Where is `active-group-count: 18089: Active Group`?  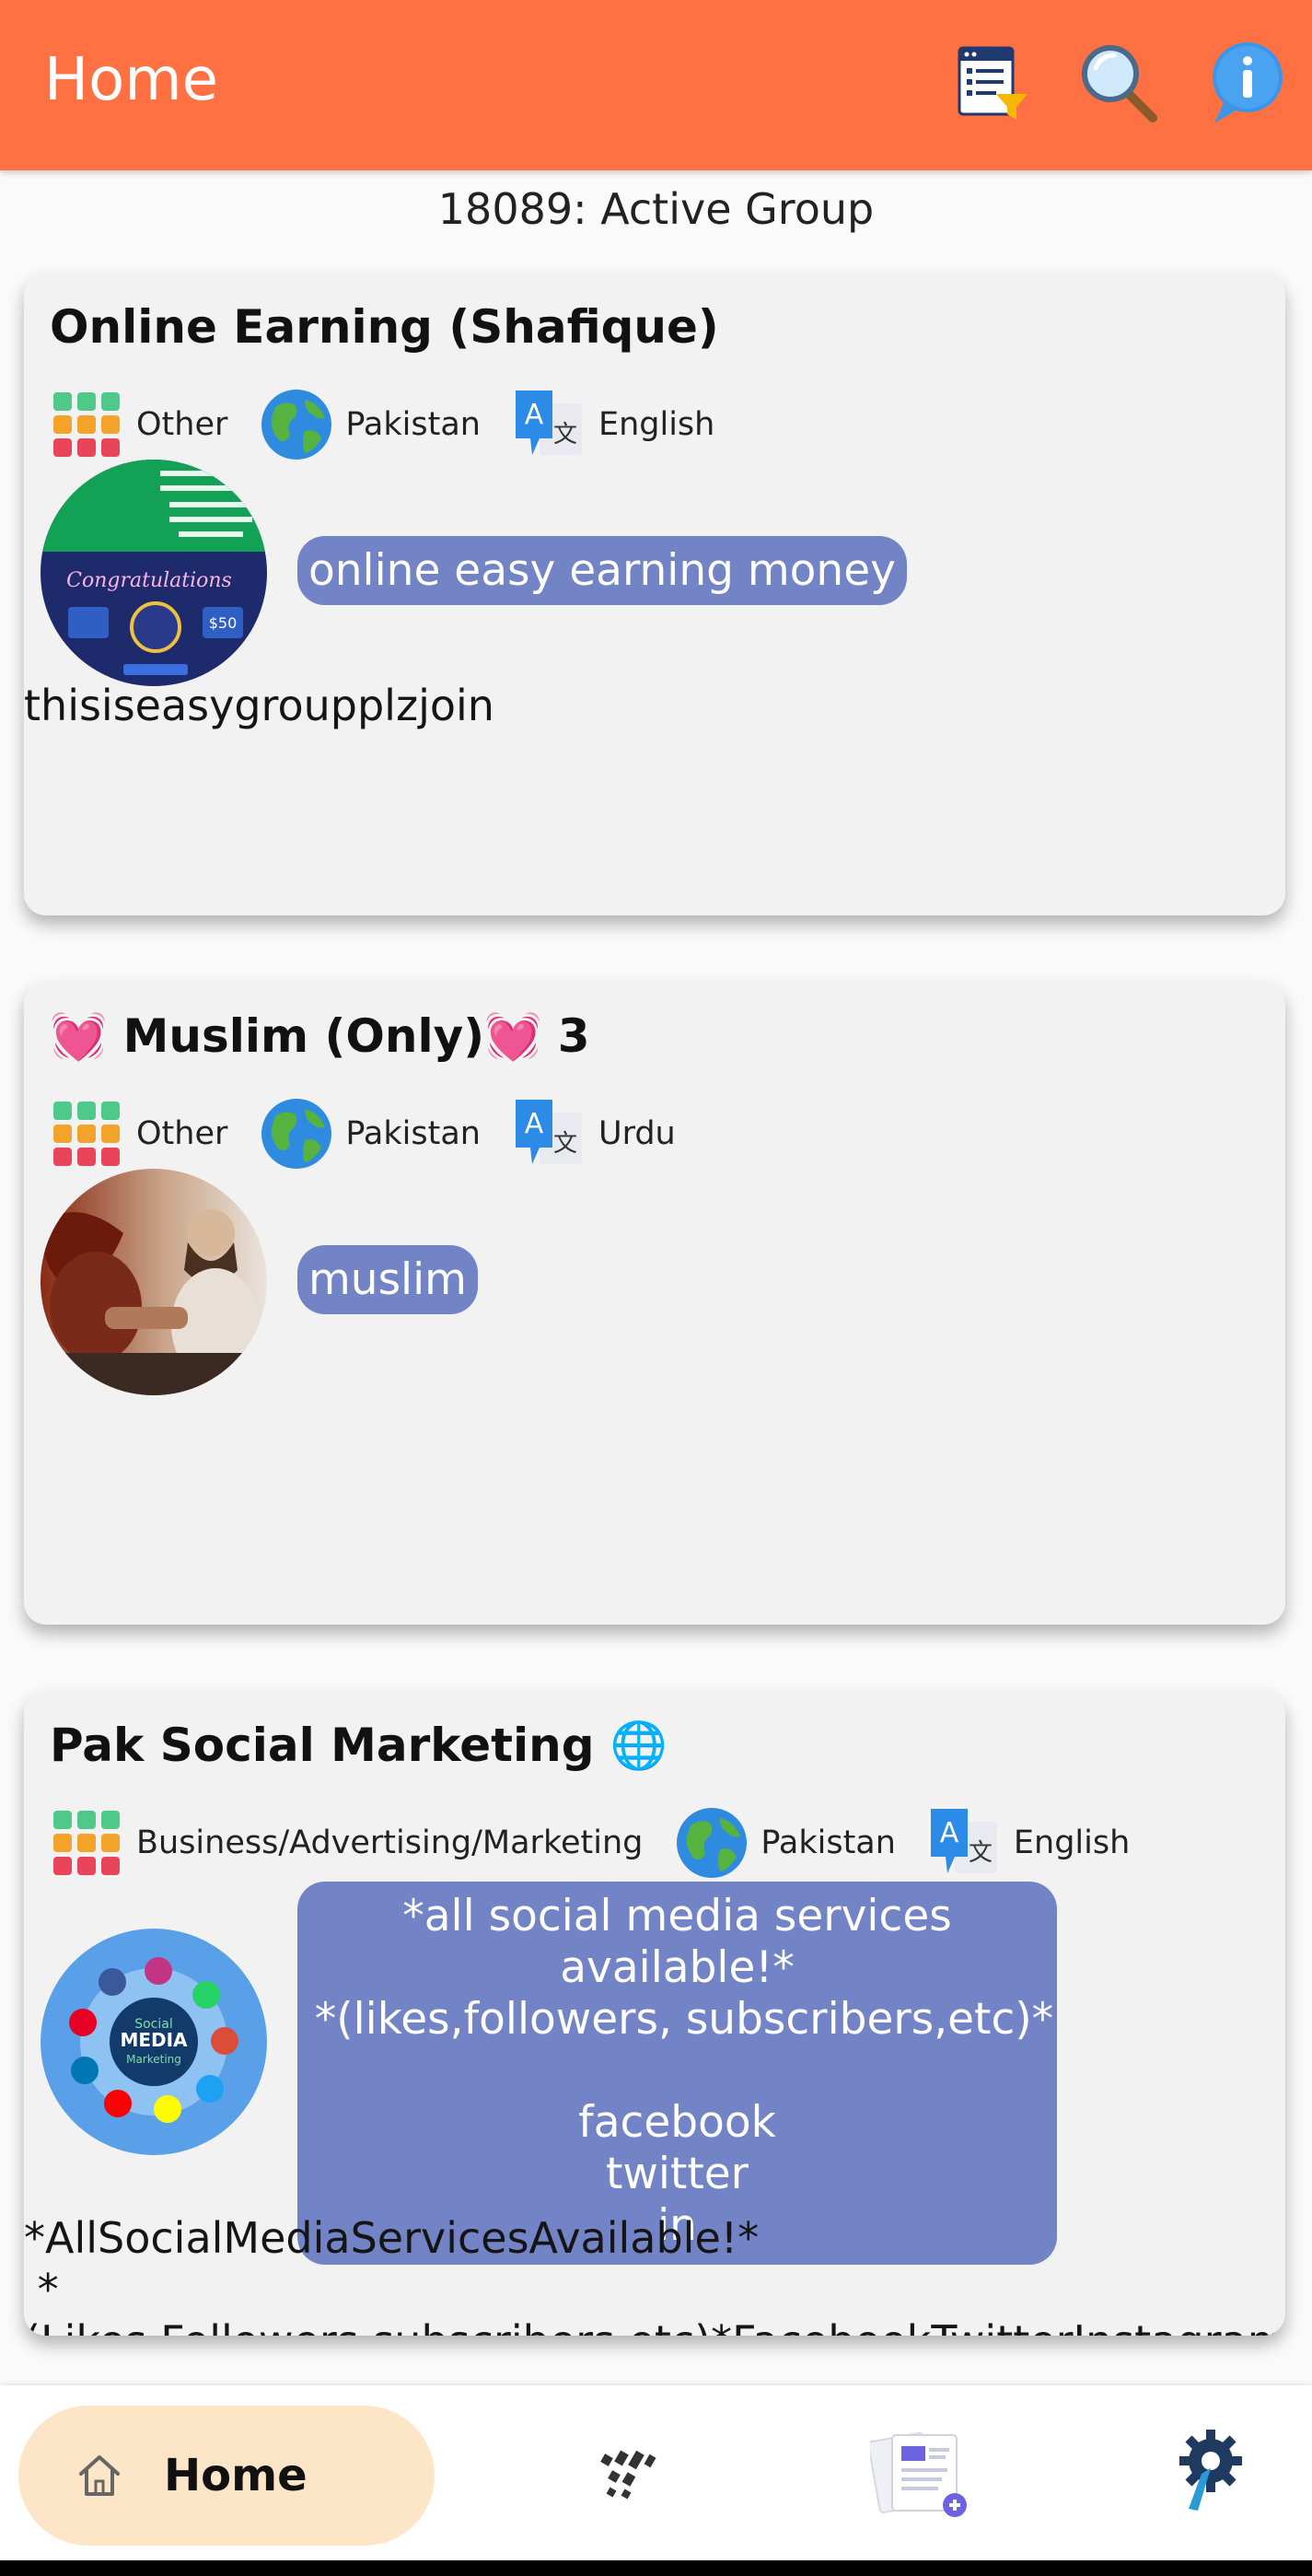 active-group-count: 18089: Active Group is located at coordinates (656, 209).